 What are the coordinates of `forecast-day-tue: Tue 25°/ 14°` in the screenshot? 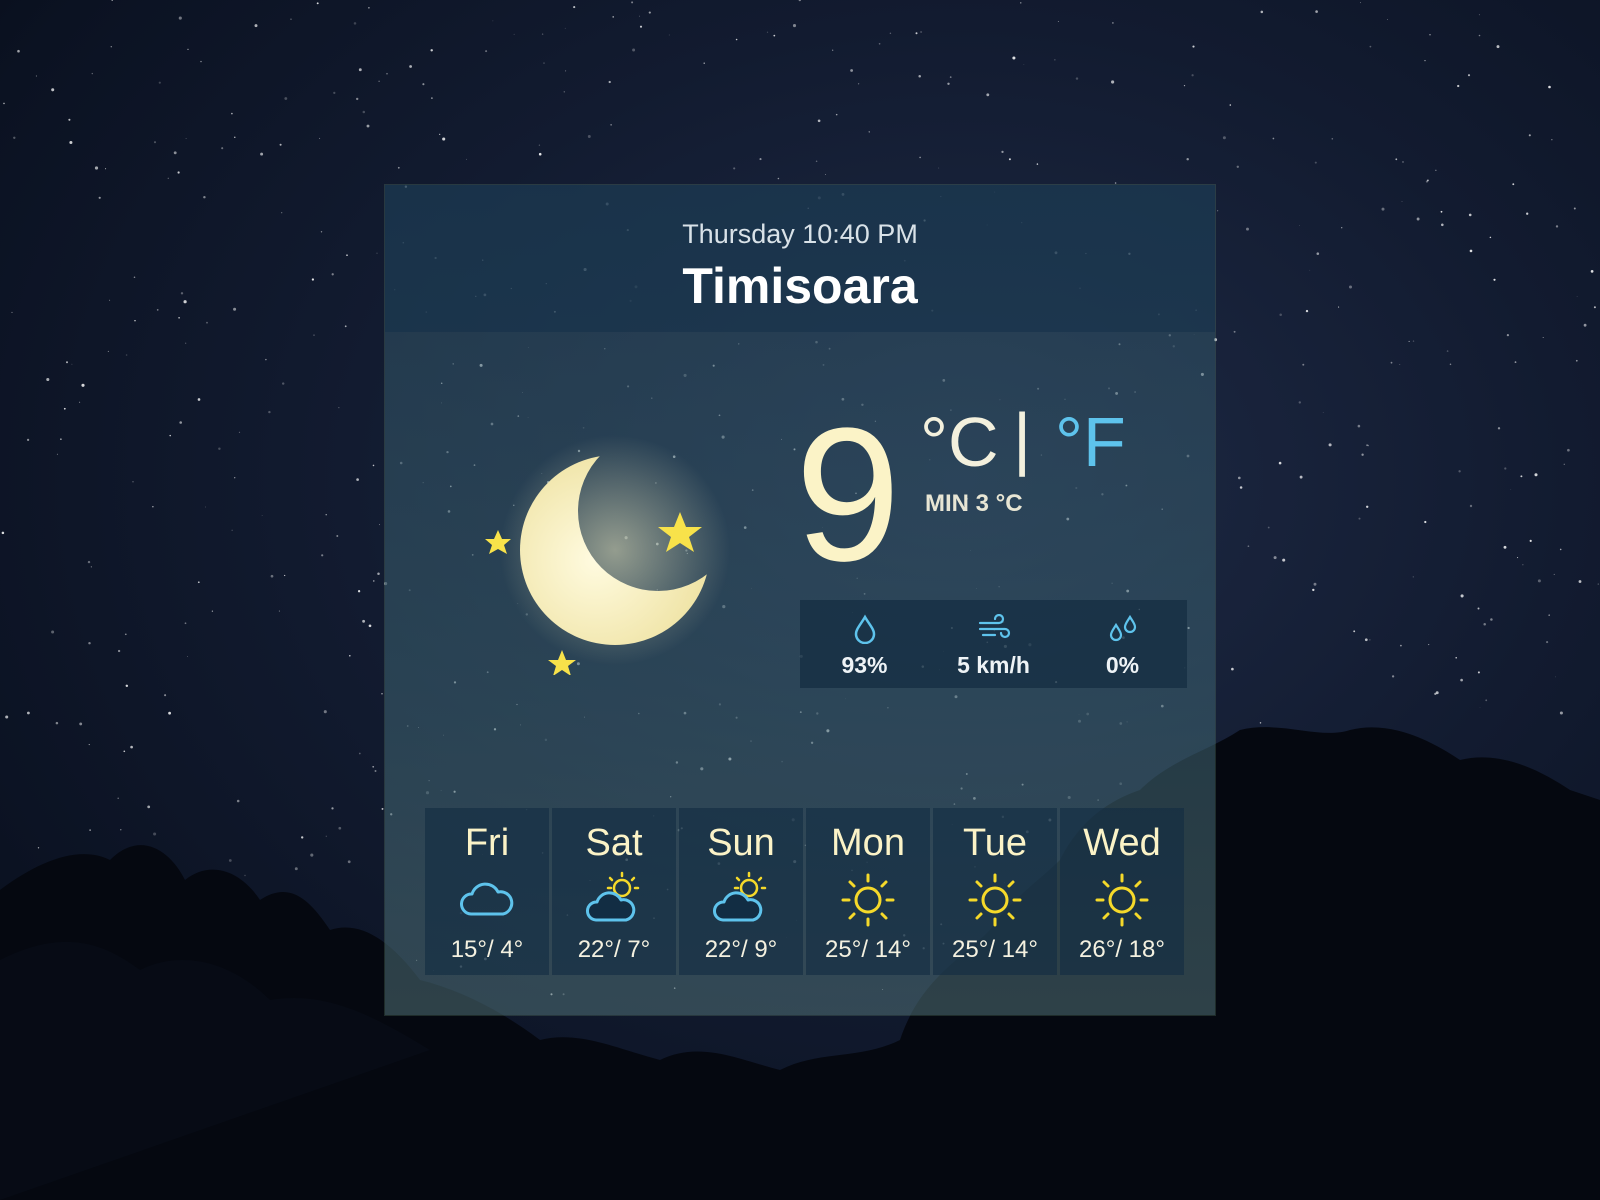 It's located at (995, 891).